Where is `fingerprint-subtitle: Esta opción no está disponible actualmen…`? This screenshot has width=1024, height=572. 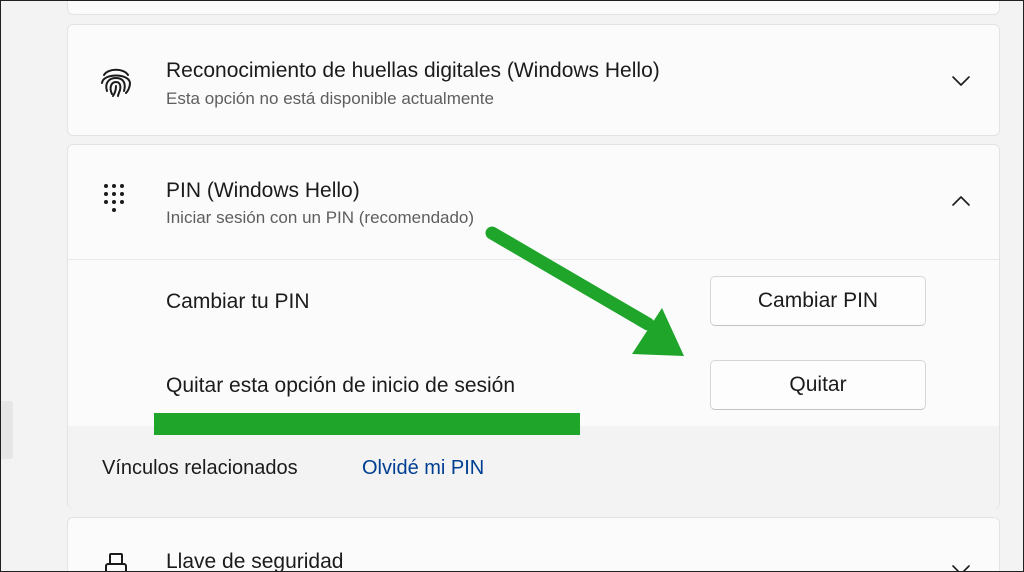 fingerprint-subtitle: Esta opción no está disponible actualmen… is located at coordinates (330, 98).